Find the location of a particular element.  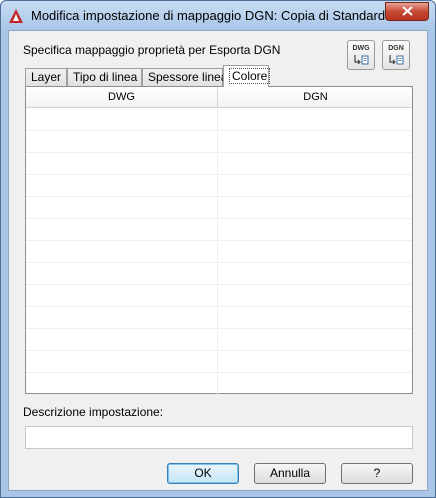

tab-spessore-linea: Spessore linea is located at coordinates (184, 77).